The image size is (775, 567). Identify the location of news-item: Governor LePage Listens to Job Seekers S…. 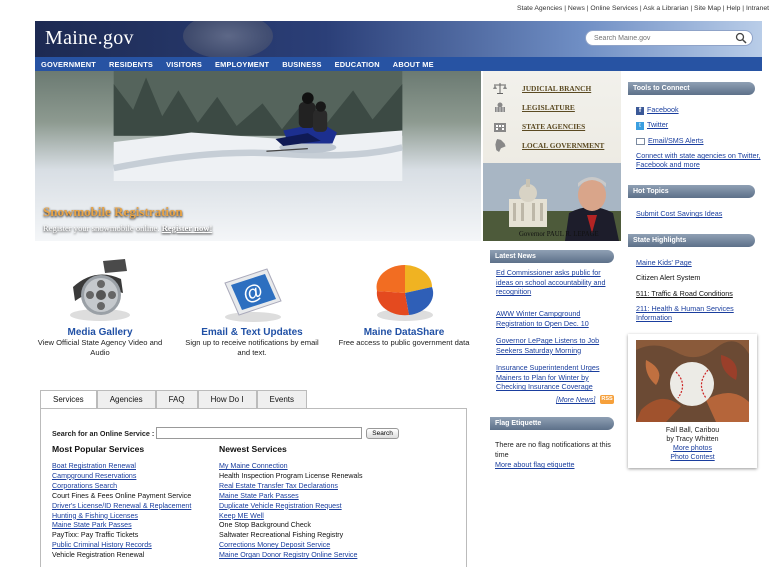
(556, 345).